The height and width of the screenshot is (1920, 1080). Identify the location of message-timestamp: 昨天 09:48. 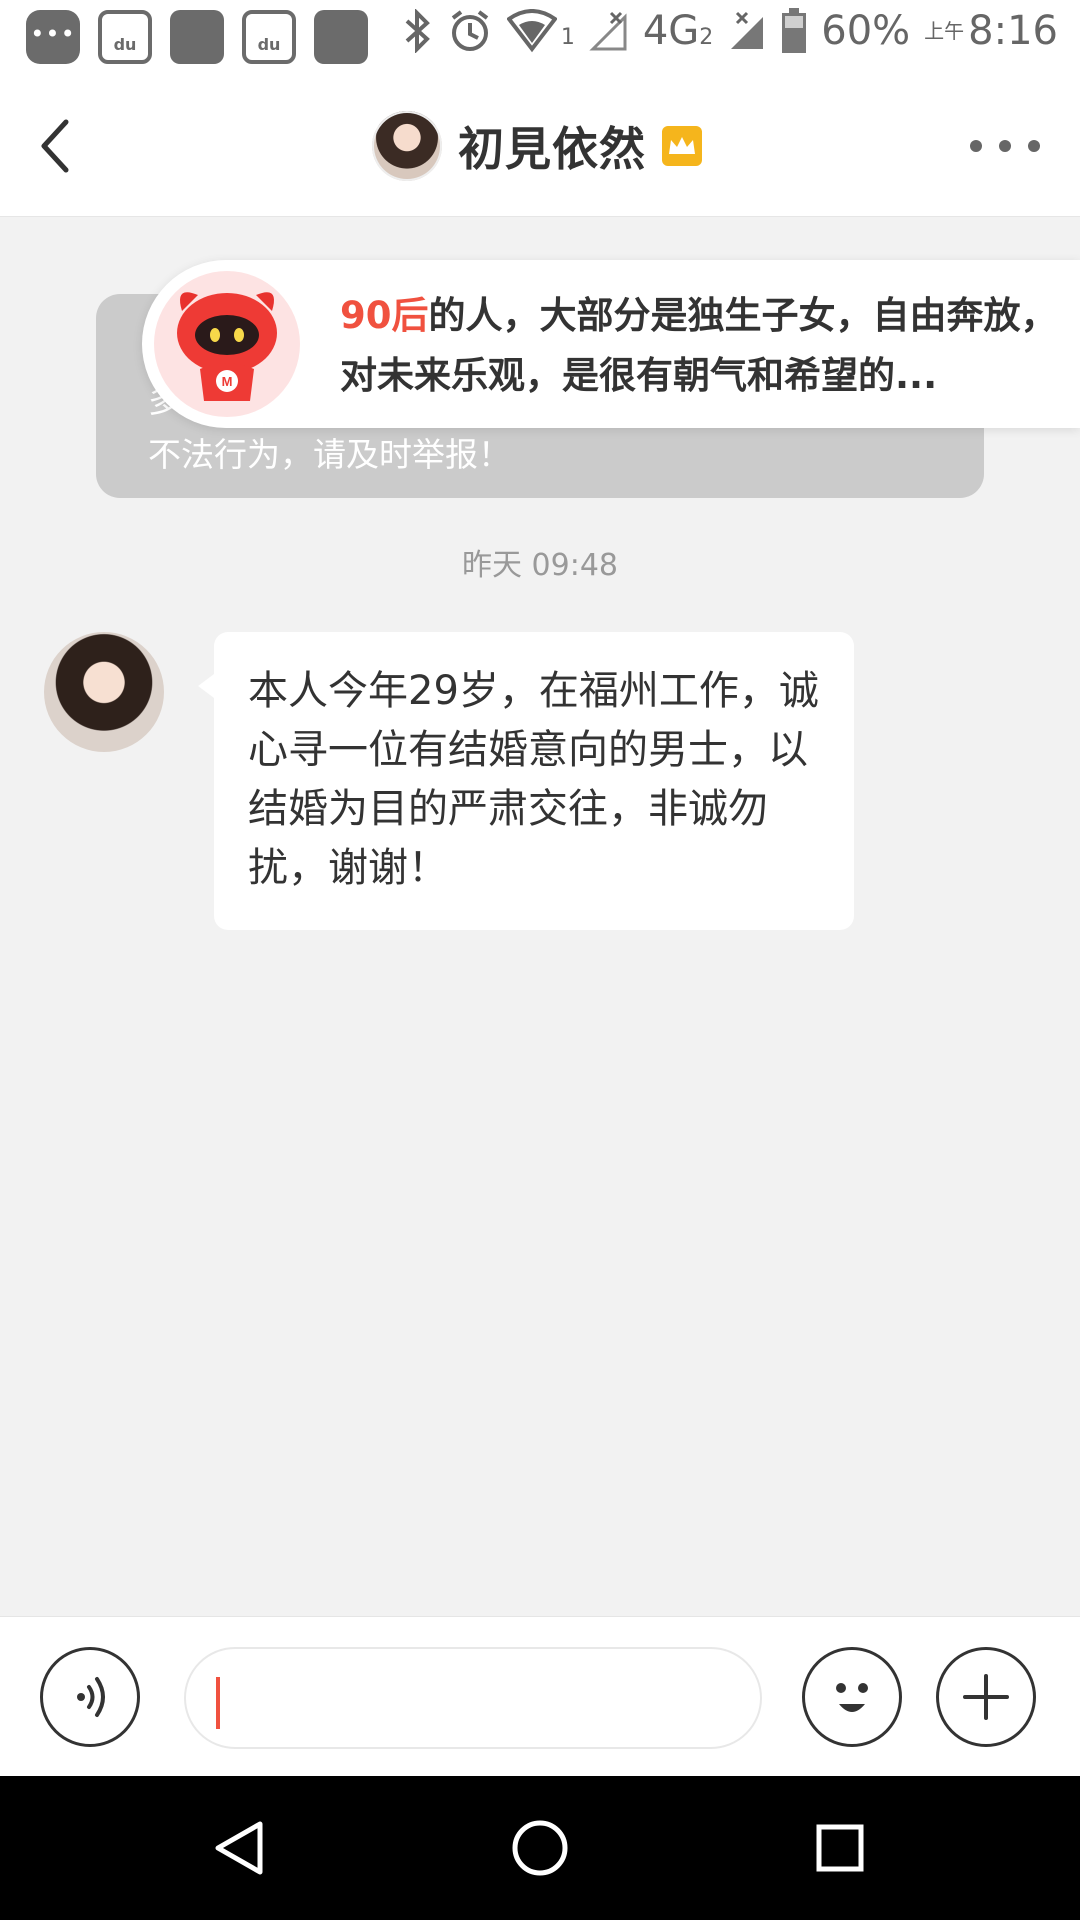
(540, 565).